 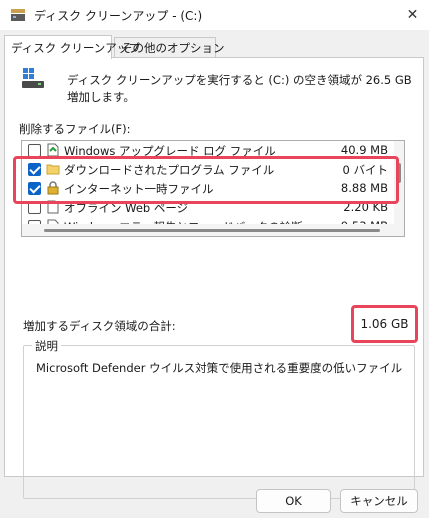 I want to click on list-item: オフライン Web ページ 2.20 KB, so click(x=208, y=207).